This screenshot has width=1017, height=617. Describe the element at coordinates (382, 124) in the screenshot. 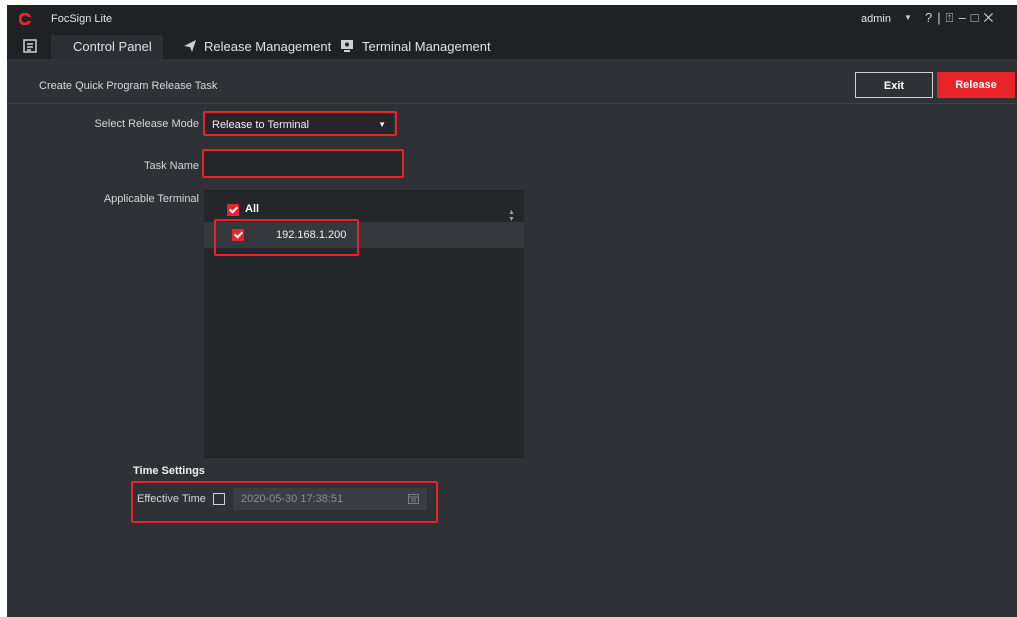

I see `chevron-down-icon: ▼` at that location.